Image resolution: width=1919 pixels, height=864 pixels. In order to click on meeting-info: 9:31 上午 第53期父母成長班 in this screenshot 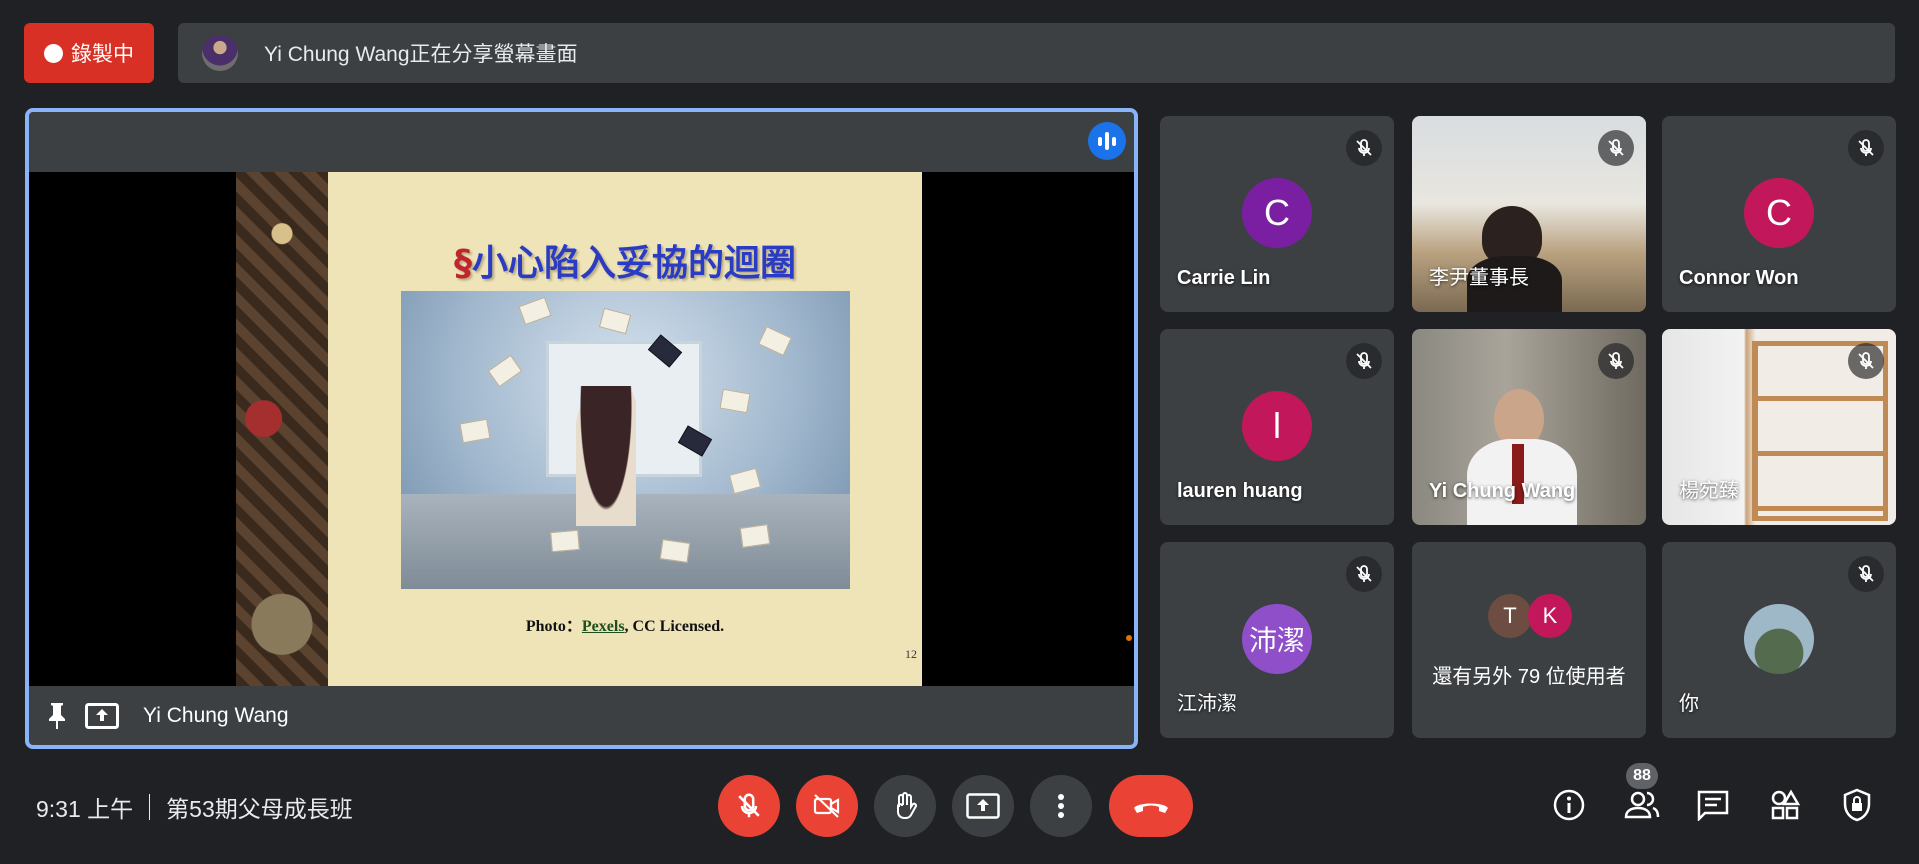, I will do `click(194, 807)`.